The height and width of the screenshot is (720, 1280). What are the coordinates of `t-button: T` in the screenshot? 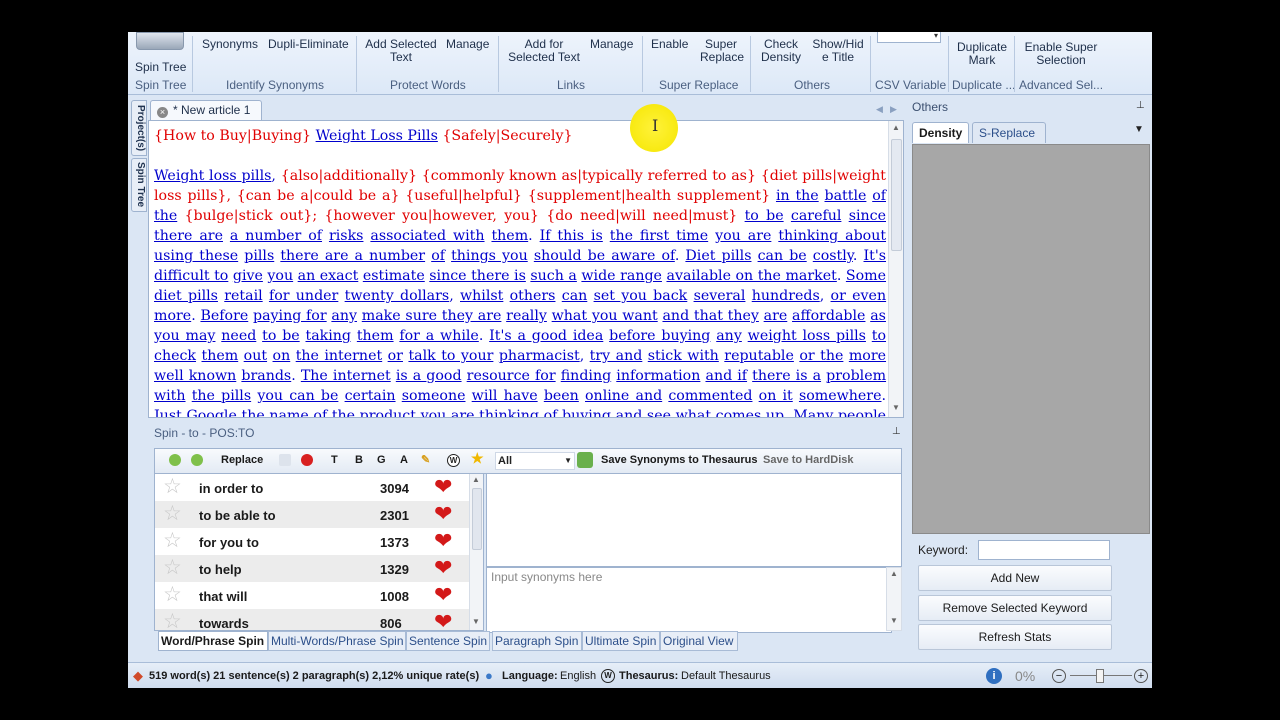 It's located at (334, 460).